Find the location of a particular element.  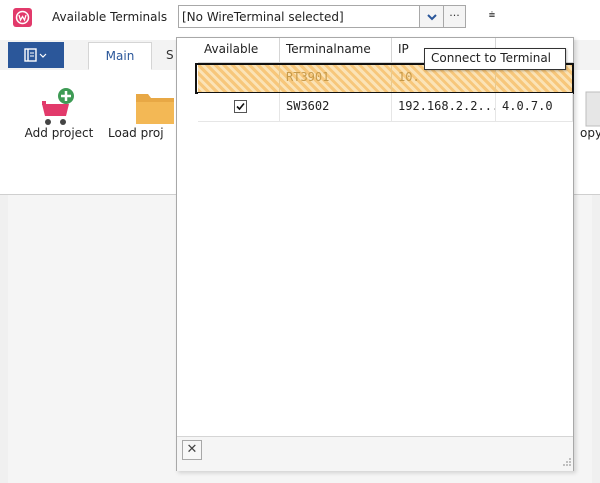

load-project-button: Load proj is located at coordinates (142, 109).